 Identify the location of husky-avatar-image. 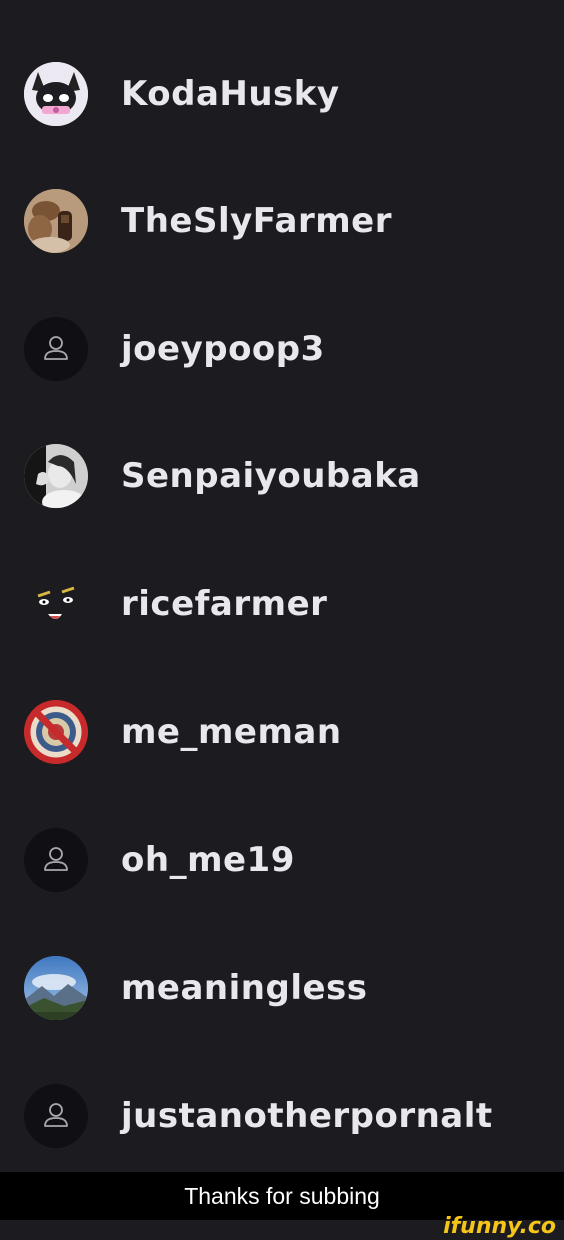
(56, 94).